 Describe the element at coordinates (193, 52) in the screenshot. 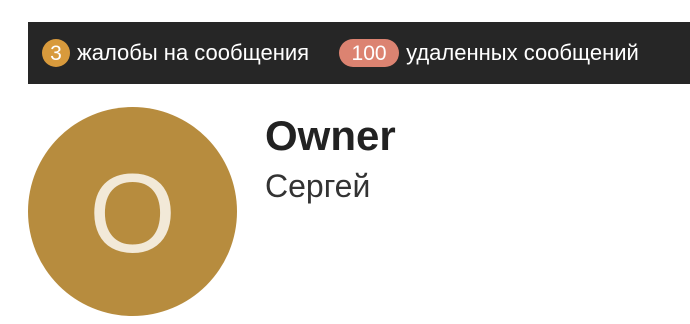

I see `reports-label: жалобы на сообщения` at that location.